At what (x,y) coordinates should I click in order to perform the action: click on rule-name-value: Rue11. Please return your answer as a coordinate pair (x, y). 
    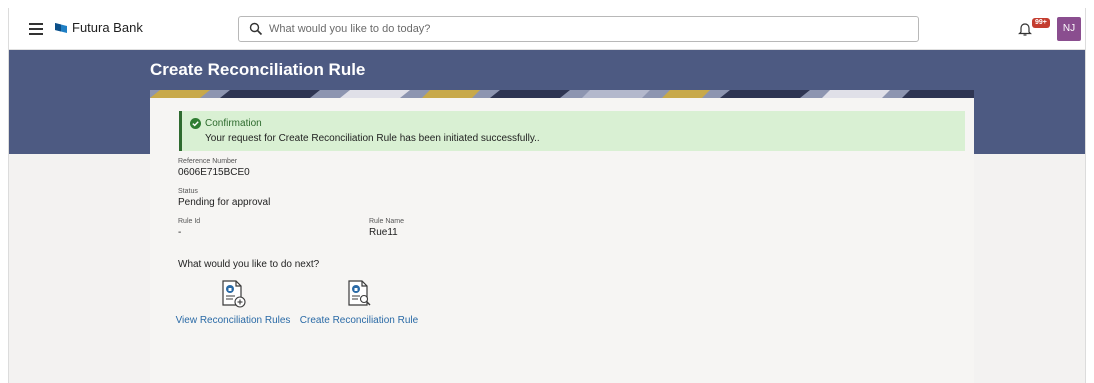
    Looking at the image, I should click on (383, 232).